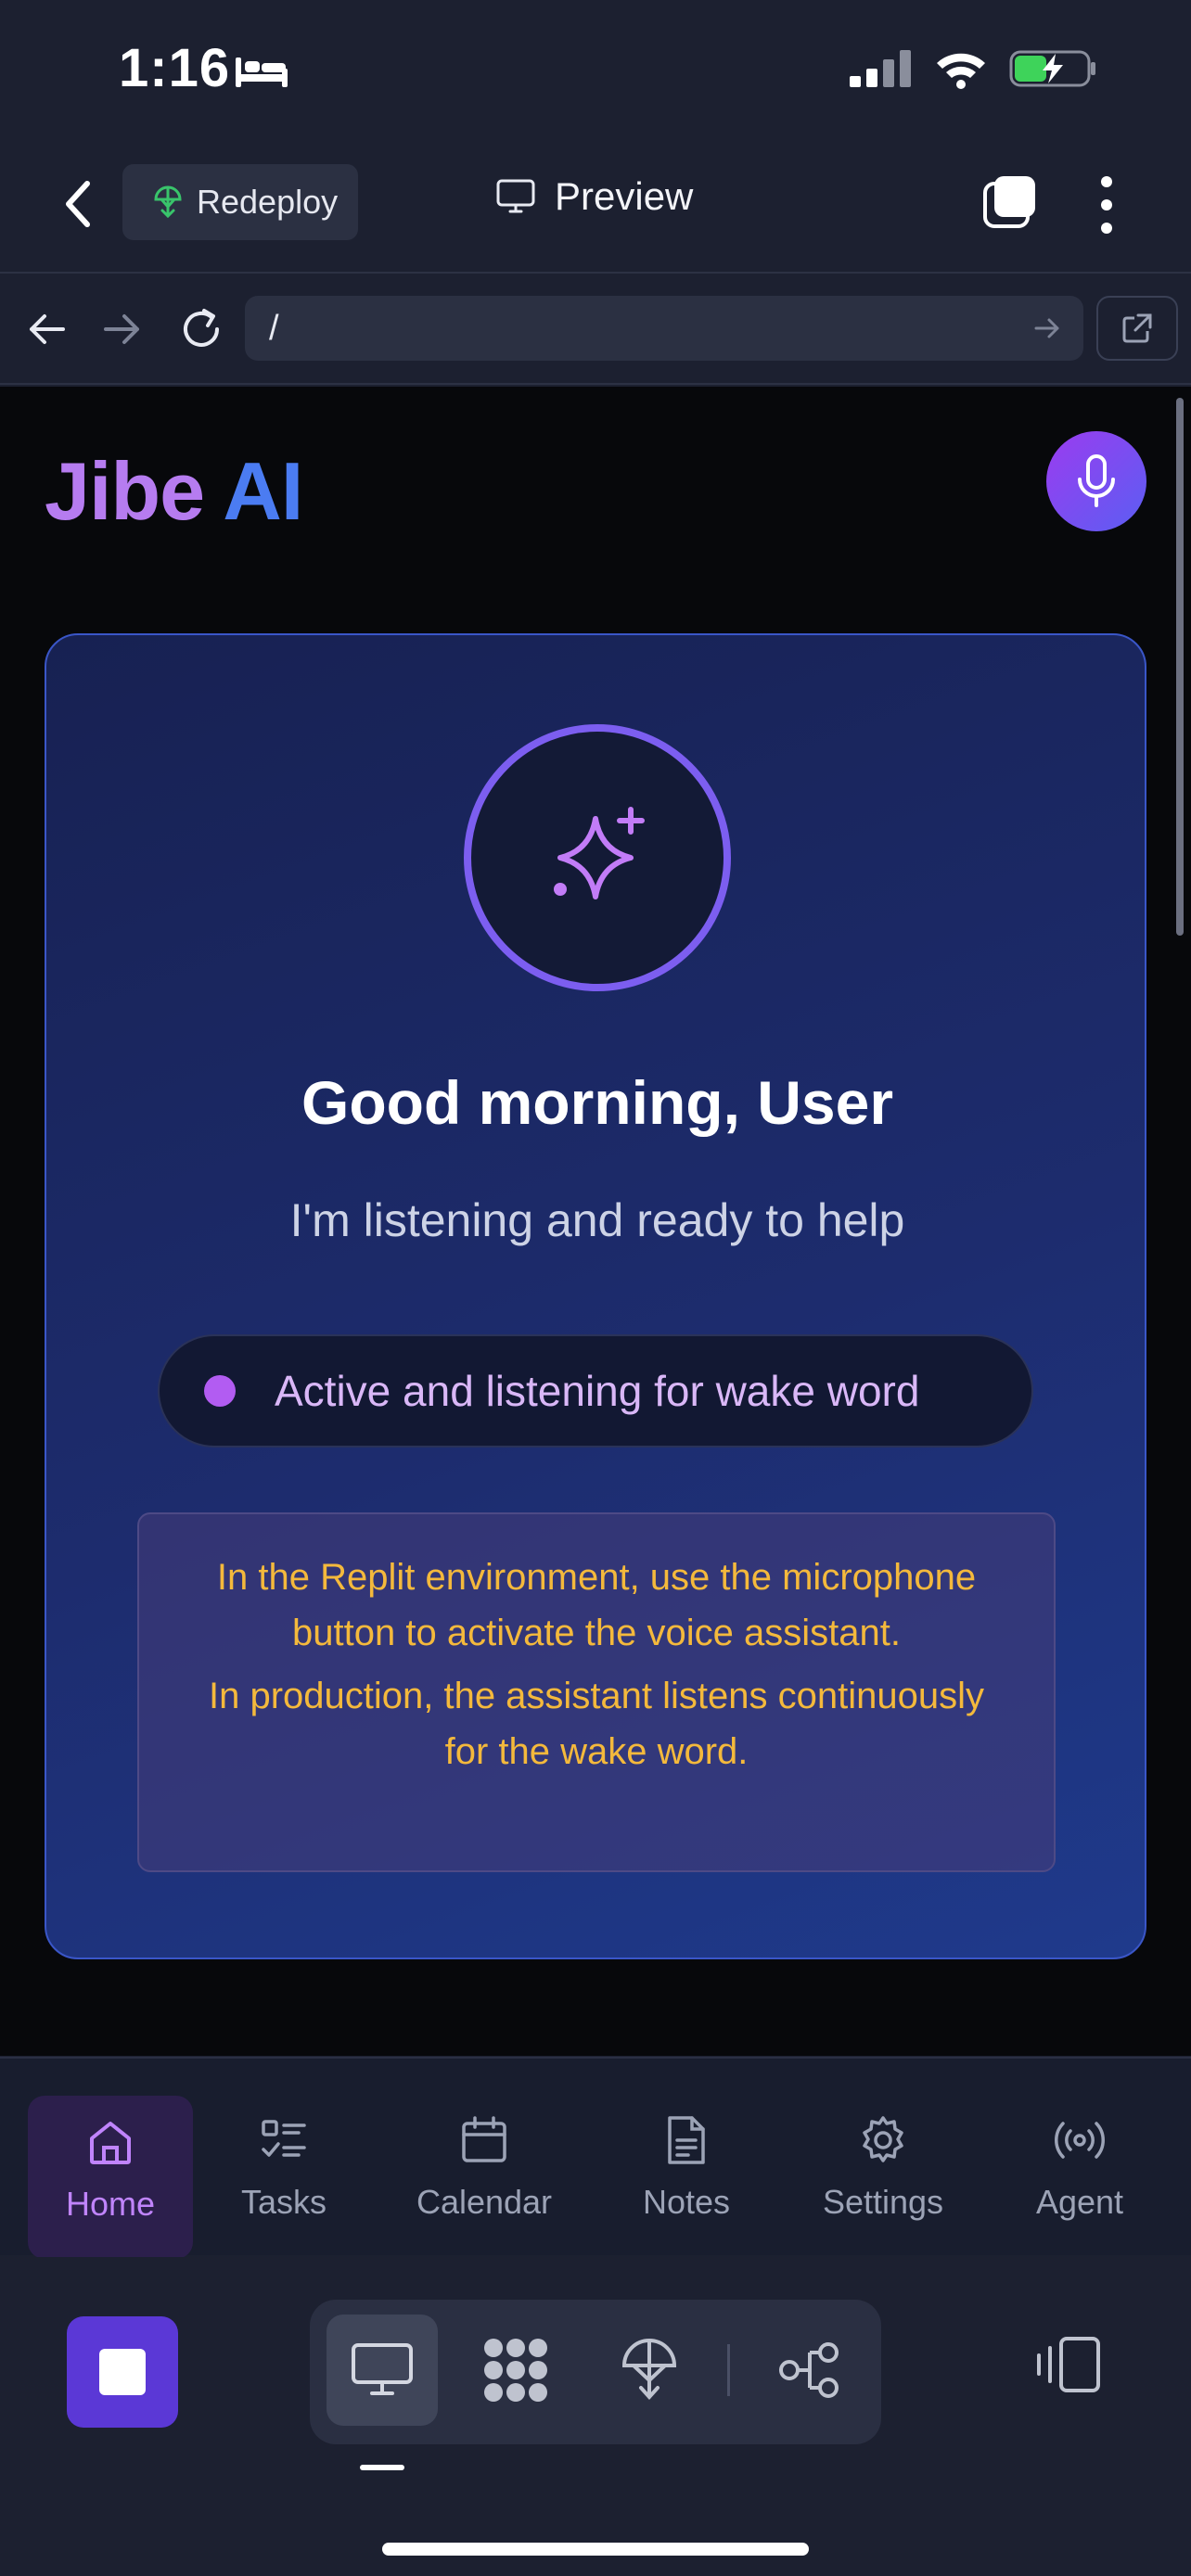 The image size is (1191, 2576). I want to click on device-layout-icon, so click(1068, 2365).